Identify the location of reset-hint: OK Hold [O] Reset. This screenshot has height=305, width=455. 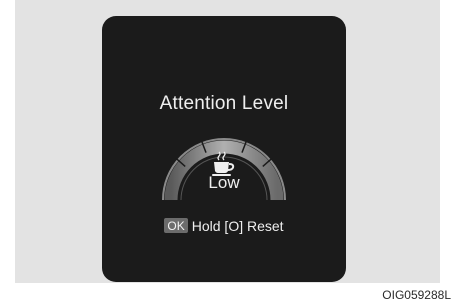
(224, 226).